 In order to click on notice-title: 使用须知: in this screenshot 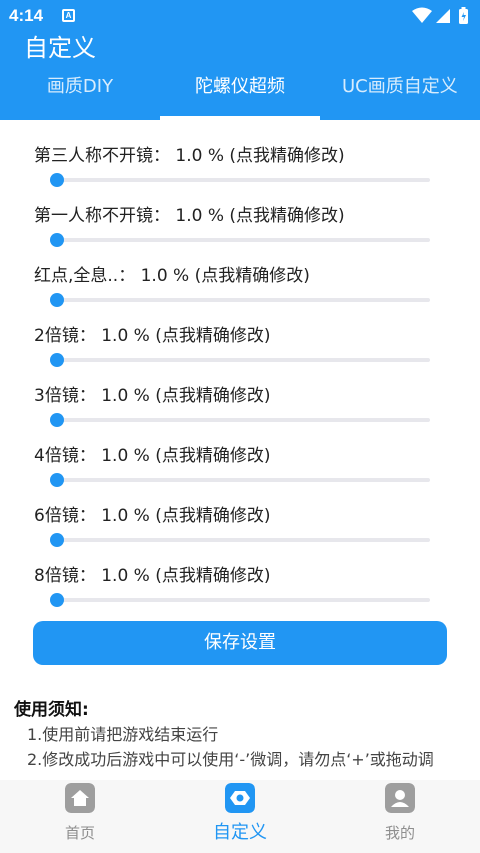, I will do `click(51, 710)`.